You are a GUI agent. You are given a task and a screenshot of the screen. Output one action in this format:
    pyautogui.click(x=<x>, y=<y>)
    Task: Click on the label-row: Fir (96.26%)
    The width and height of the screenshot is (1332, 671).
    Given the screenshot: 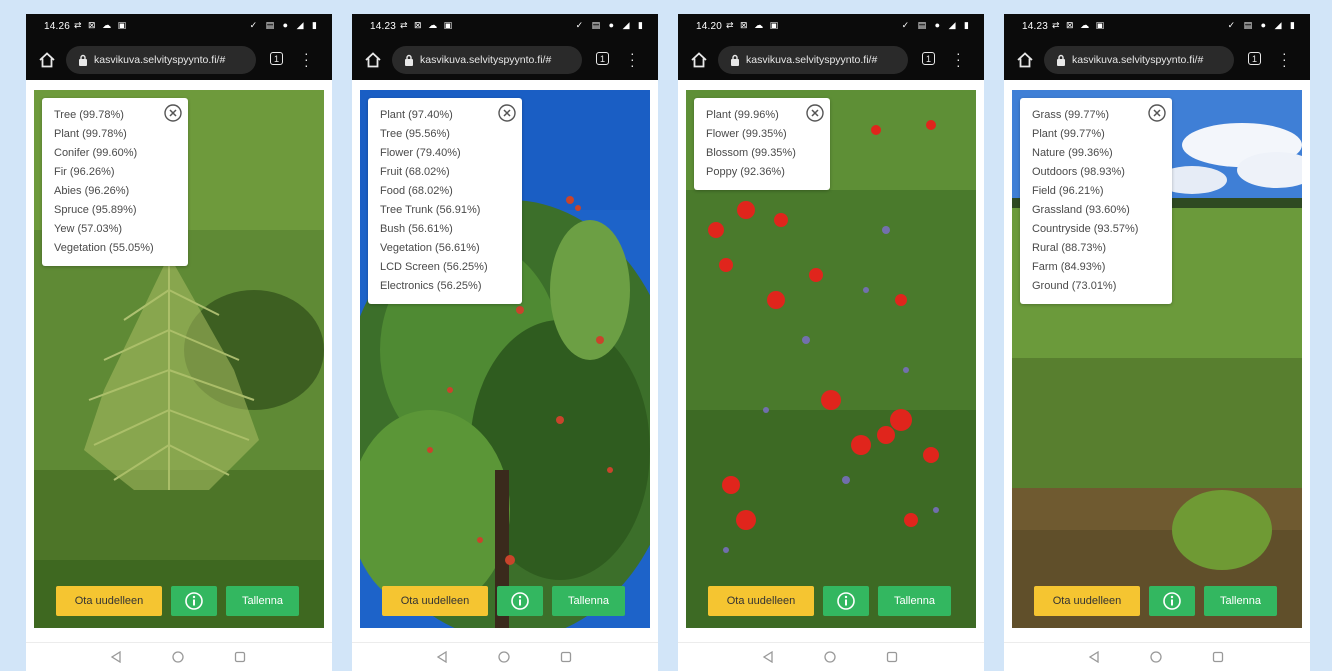 What is the action you would take?
    pyautogui.click(x=84, y=172)
    